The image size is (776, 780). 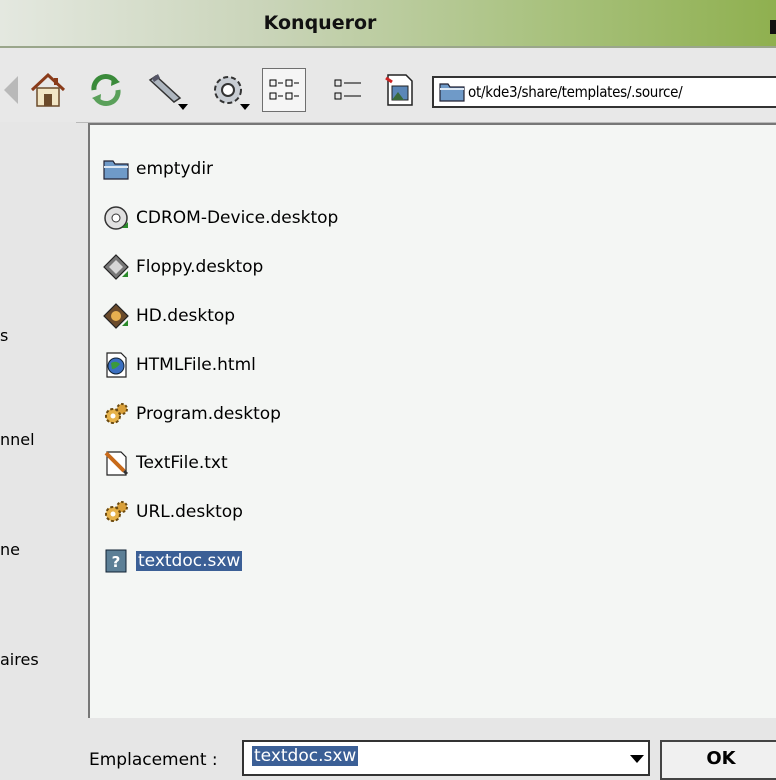 I want to click on sidebar-item-4: aires, so click(x=19, y=659).